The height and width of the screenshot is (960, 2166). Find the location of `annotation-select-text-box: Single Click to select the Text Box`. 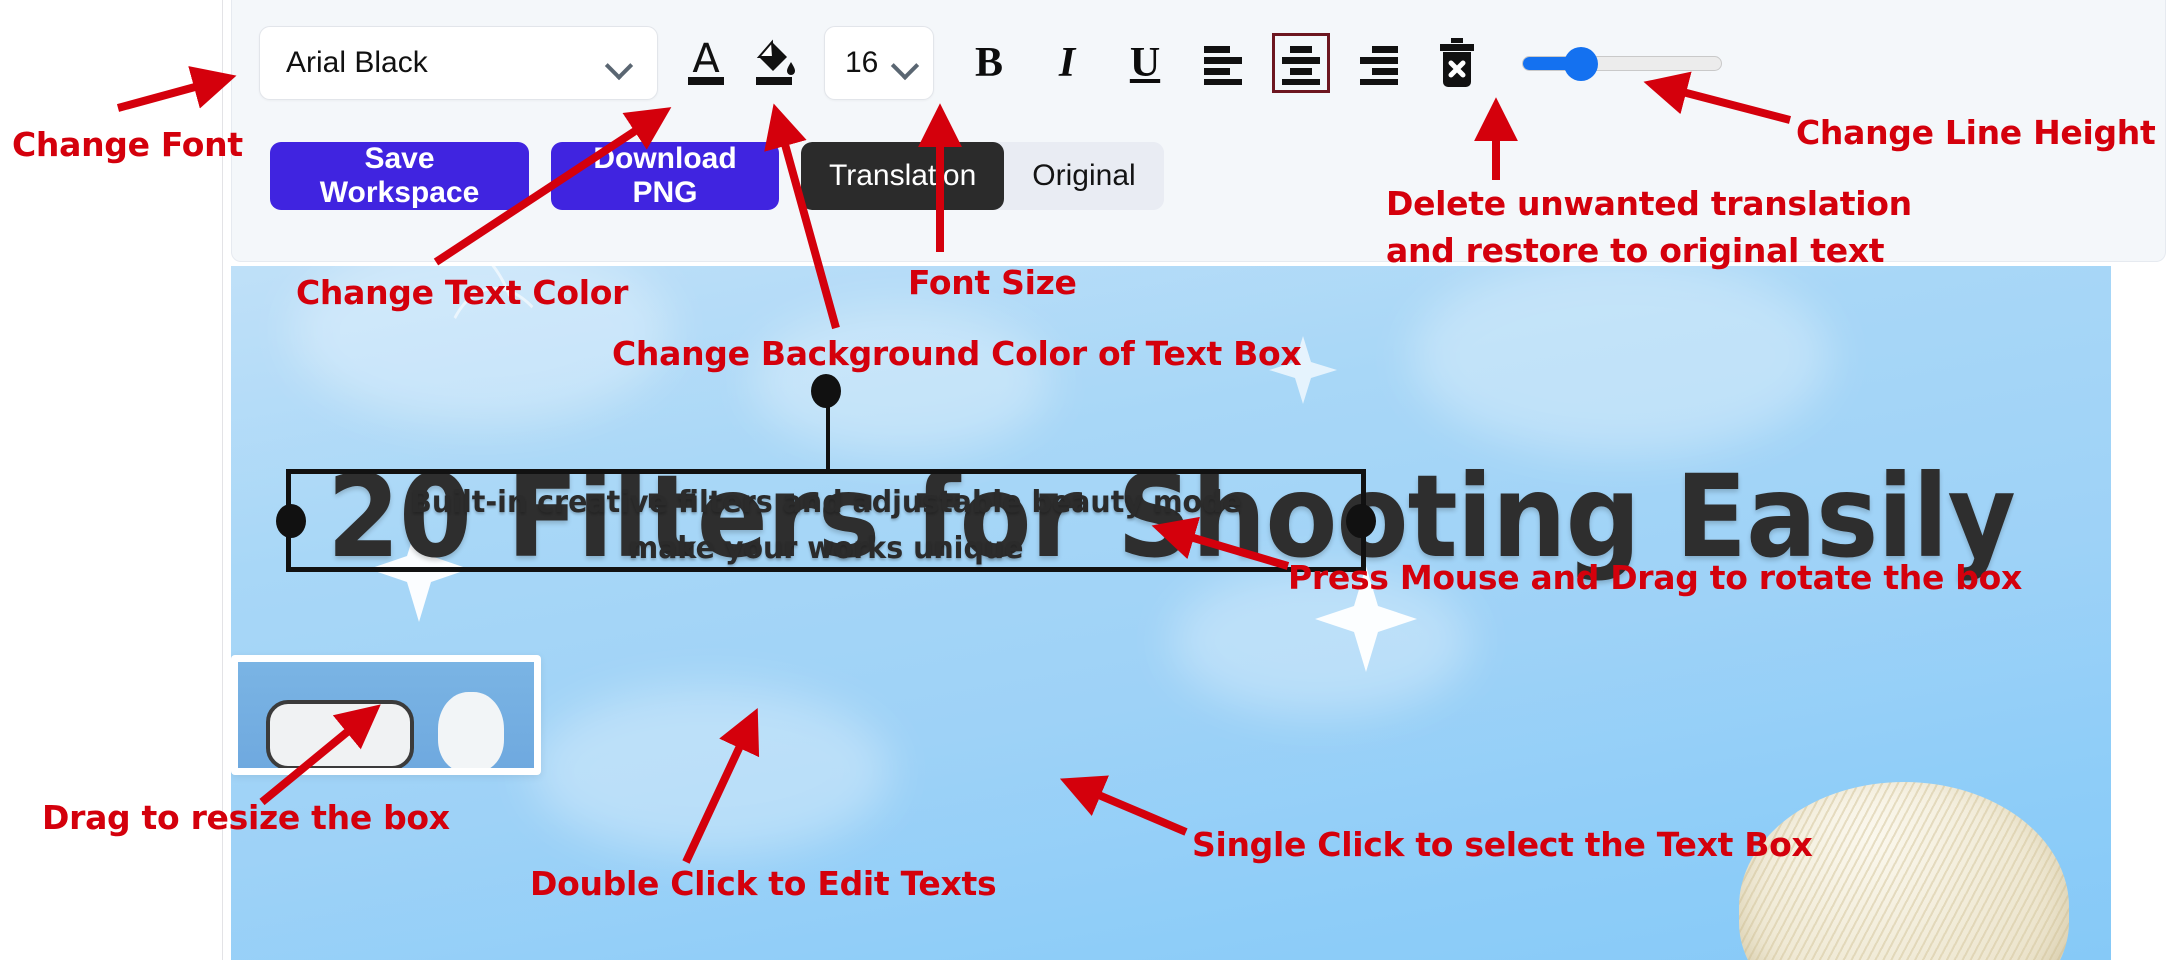

annotation-select-text-box: Single Click to select the Text Box is located at coordinates (1502, 844).